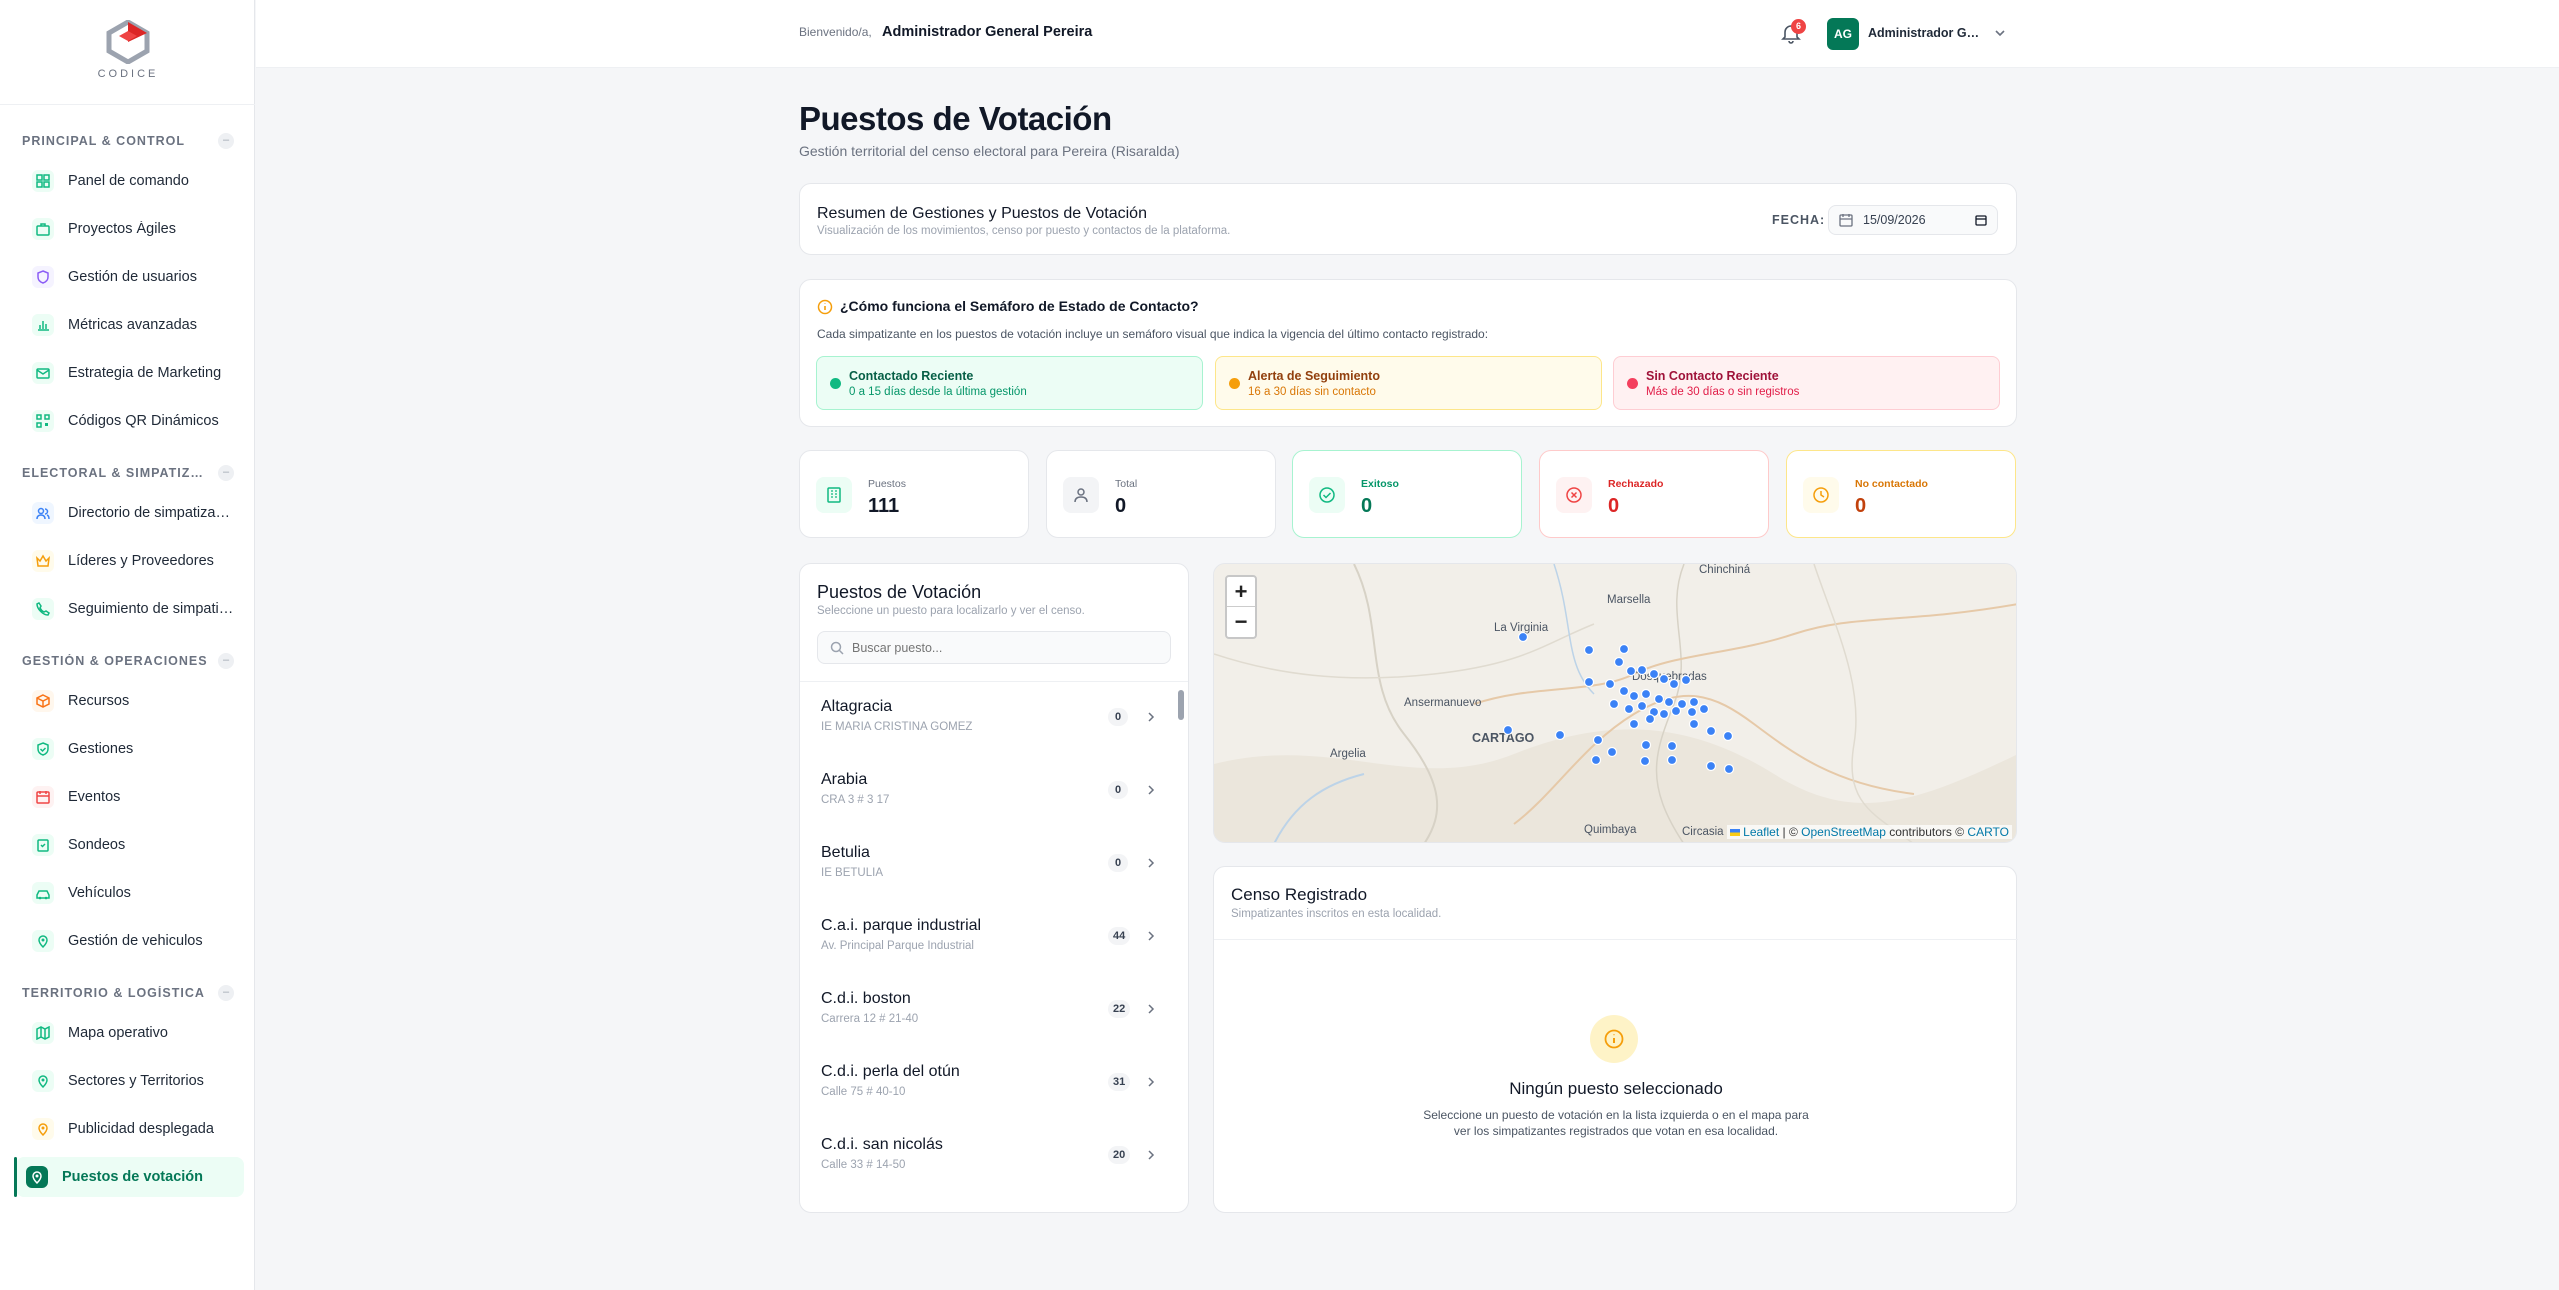 This screenshot has height=1290, width=2559. What do you see at coordinates (1007, 647) in the screenshot?
I see `search-input` at bounding box center [1007, 647].